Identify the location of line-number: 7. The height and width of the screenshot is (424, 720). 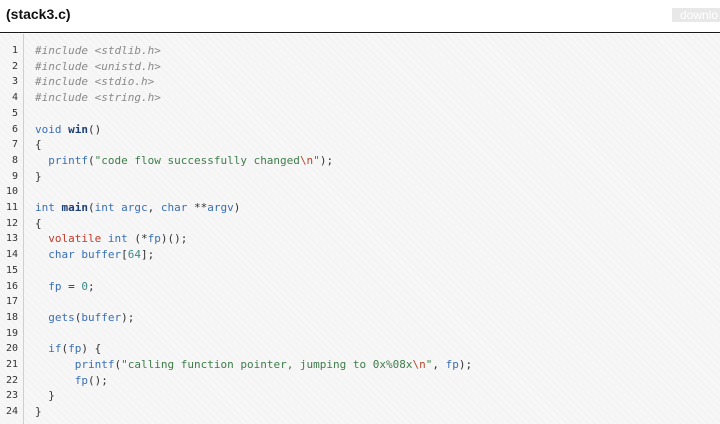
(14, 145).